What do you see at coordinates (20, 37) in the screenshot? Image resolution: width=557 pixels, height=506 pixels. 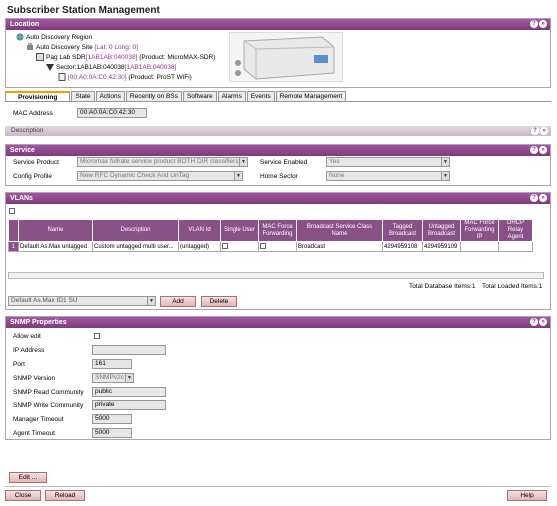 I see `globe-icon` at bounding box center [20, 37].